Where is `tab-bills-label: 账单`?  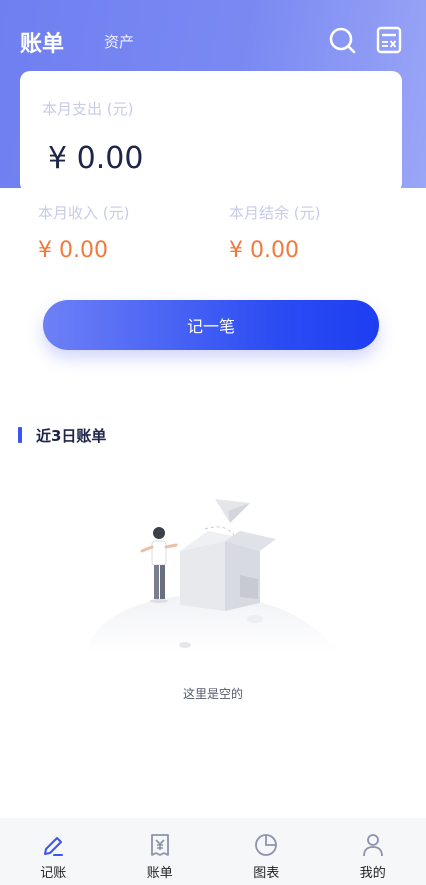
tab-bills-label: 账单 is located at coordinates (159, 873).